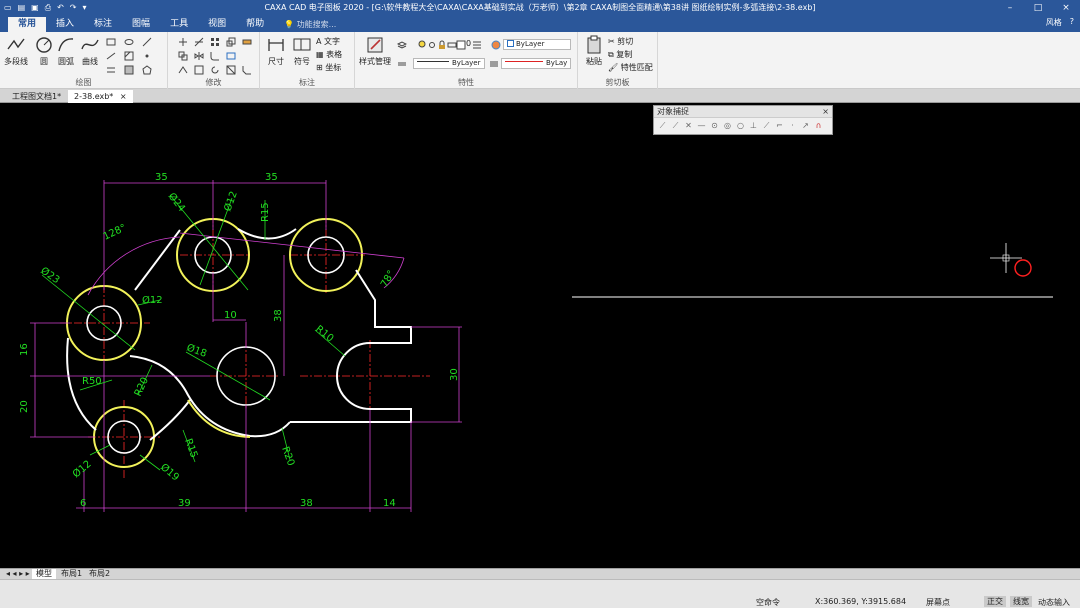 The height and width of the screenshot is (608, 1080). I want to click on copy-select-icon, so click(183, 56).